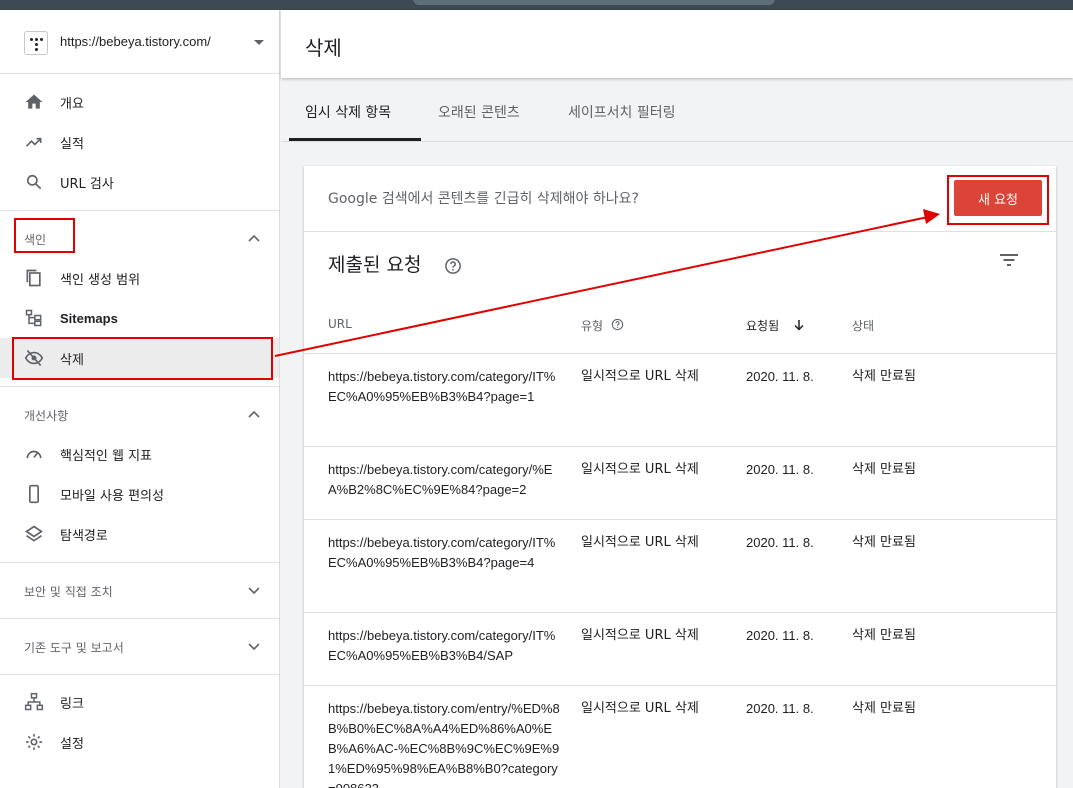 Image resolution: width=1073 pixels, height=788 pixels. I want to click on tab-safesearch-filtering: 세이프서치 필터링, so click(622, 122).